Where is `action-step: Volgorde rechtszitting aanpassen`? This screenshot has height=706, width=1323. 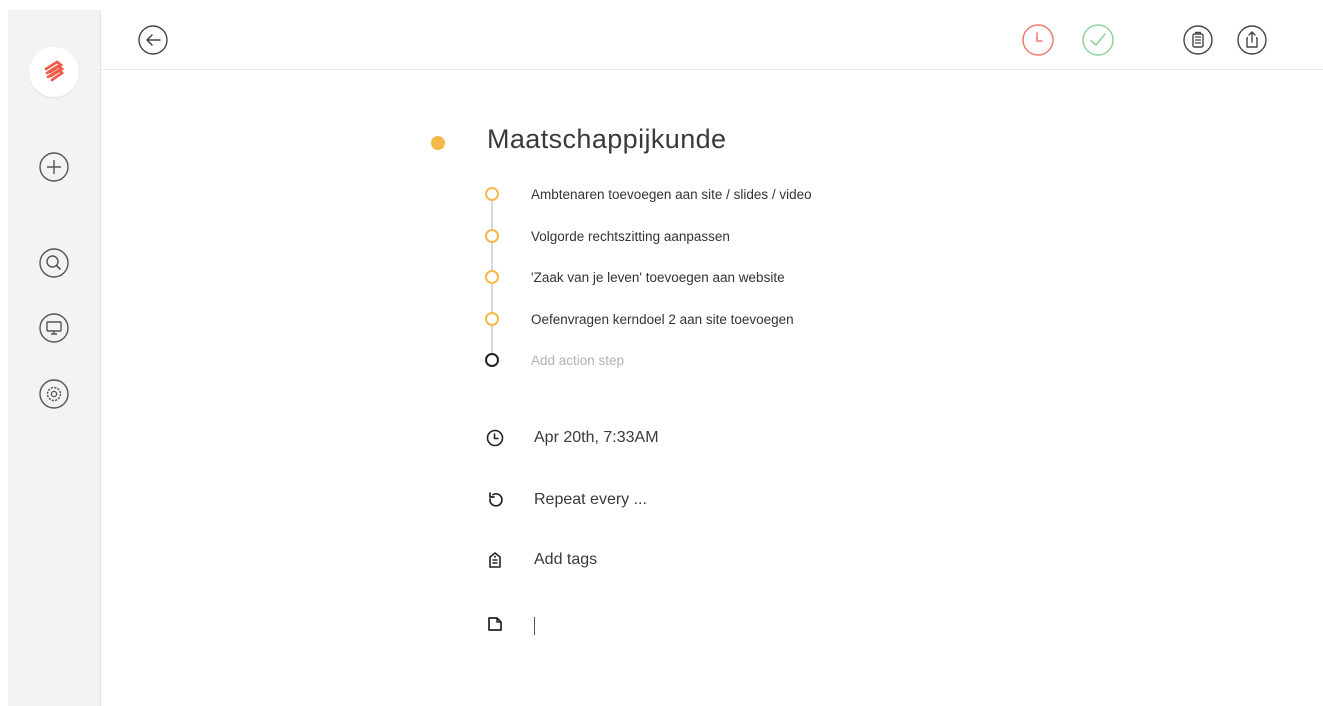 action-step: Volgorde rechtszitting aanpassen is located at coordinates (607, 236).